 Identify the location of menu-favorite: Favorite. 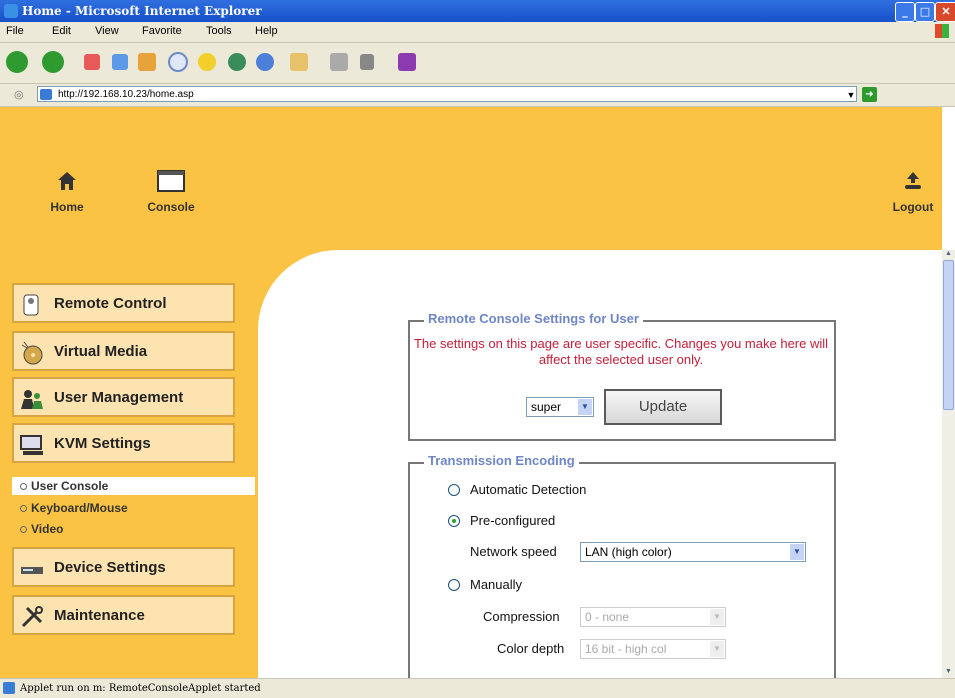
(162, 31).